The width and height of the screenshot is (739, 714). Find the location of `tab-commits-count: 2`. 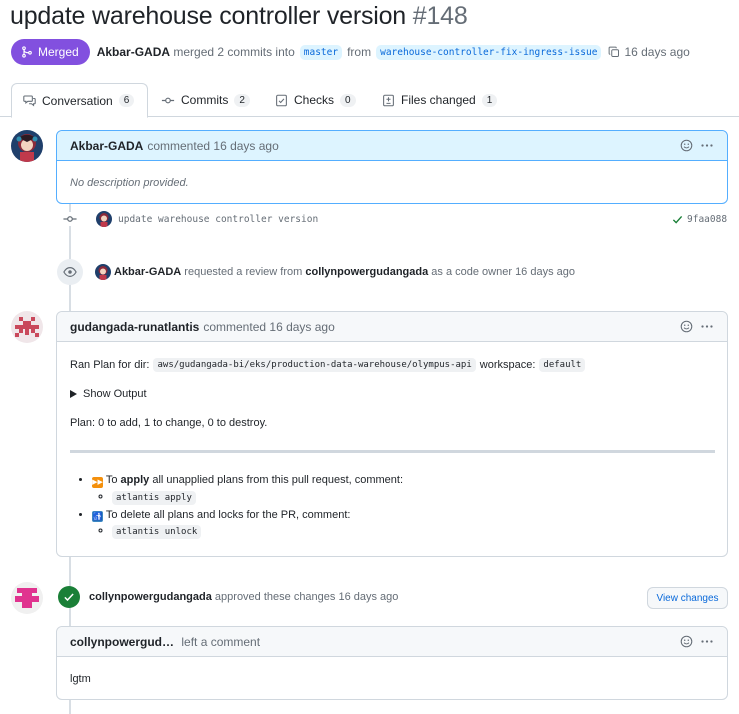

tab-commits-count: 2 is located at coordinates (242, 100).